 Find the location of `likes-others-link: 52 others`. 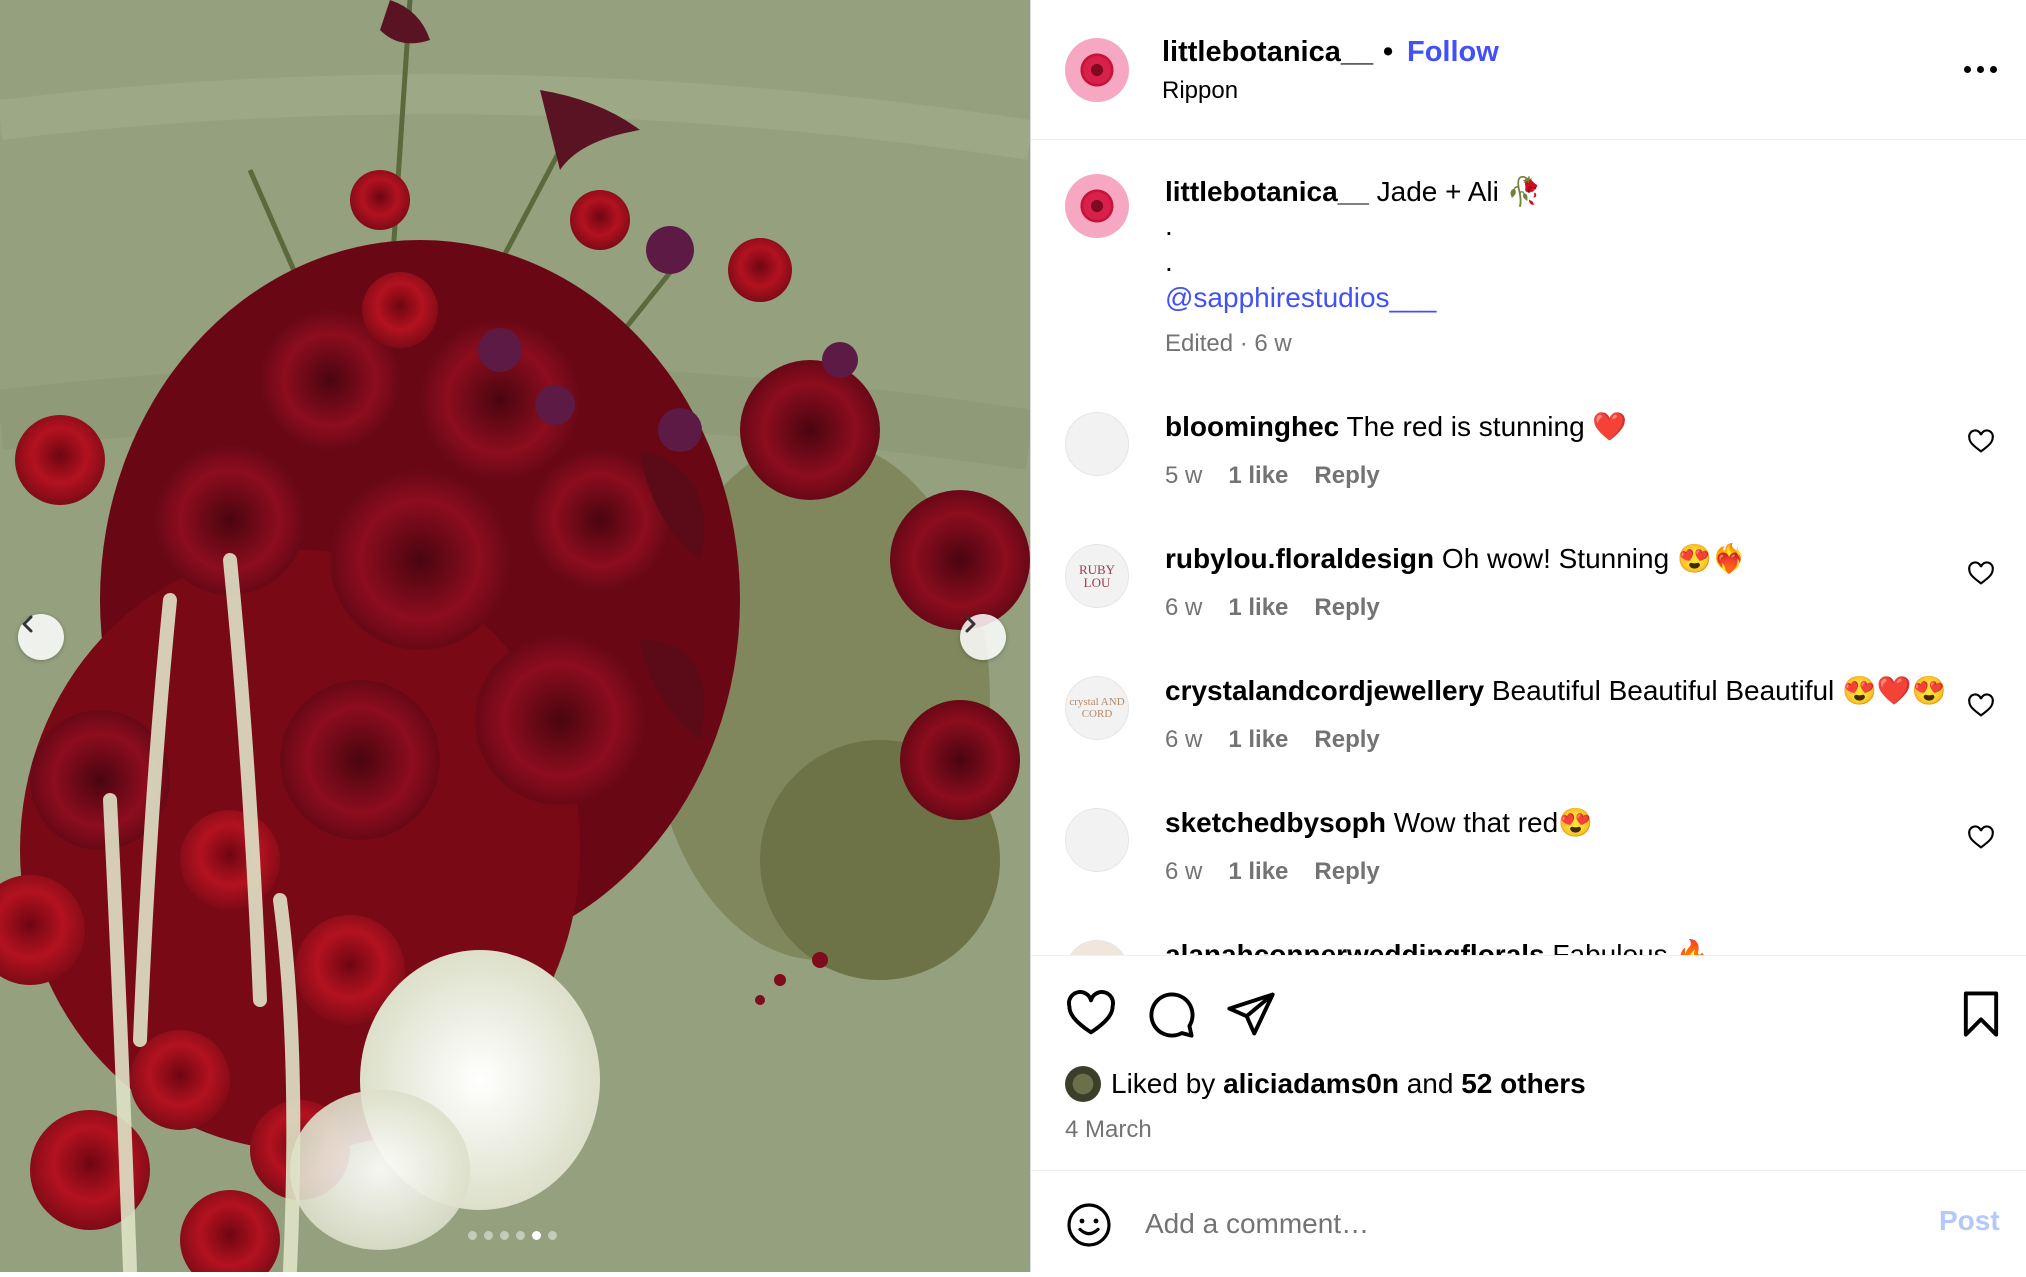

likes-others-link: 52 others is located at coordinates (1523, 1084).